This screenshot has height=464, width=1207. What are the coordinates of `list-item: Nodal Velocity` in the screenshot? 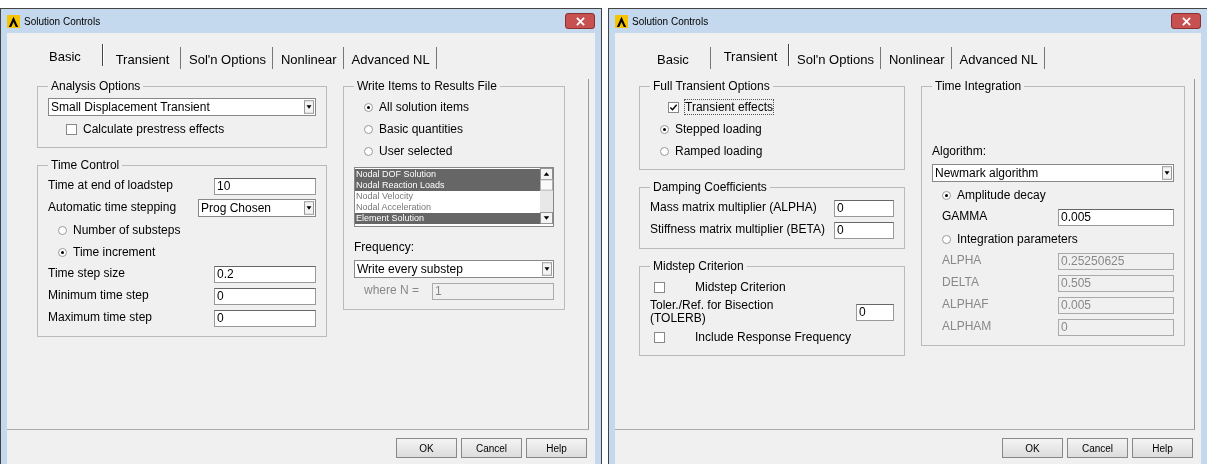 It's located at (447, 196).